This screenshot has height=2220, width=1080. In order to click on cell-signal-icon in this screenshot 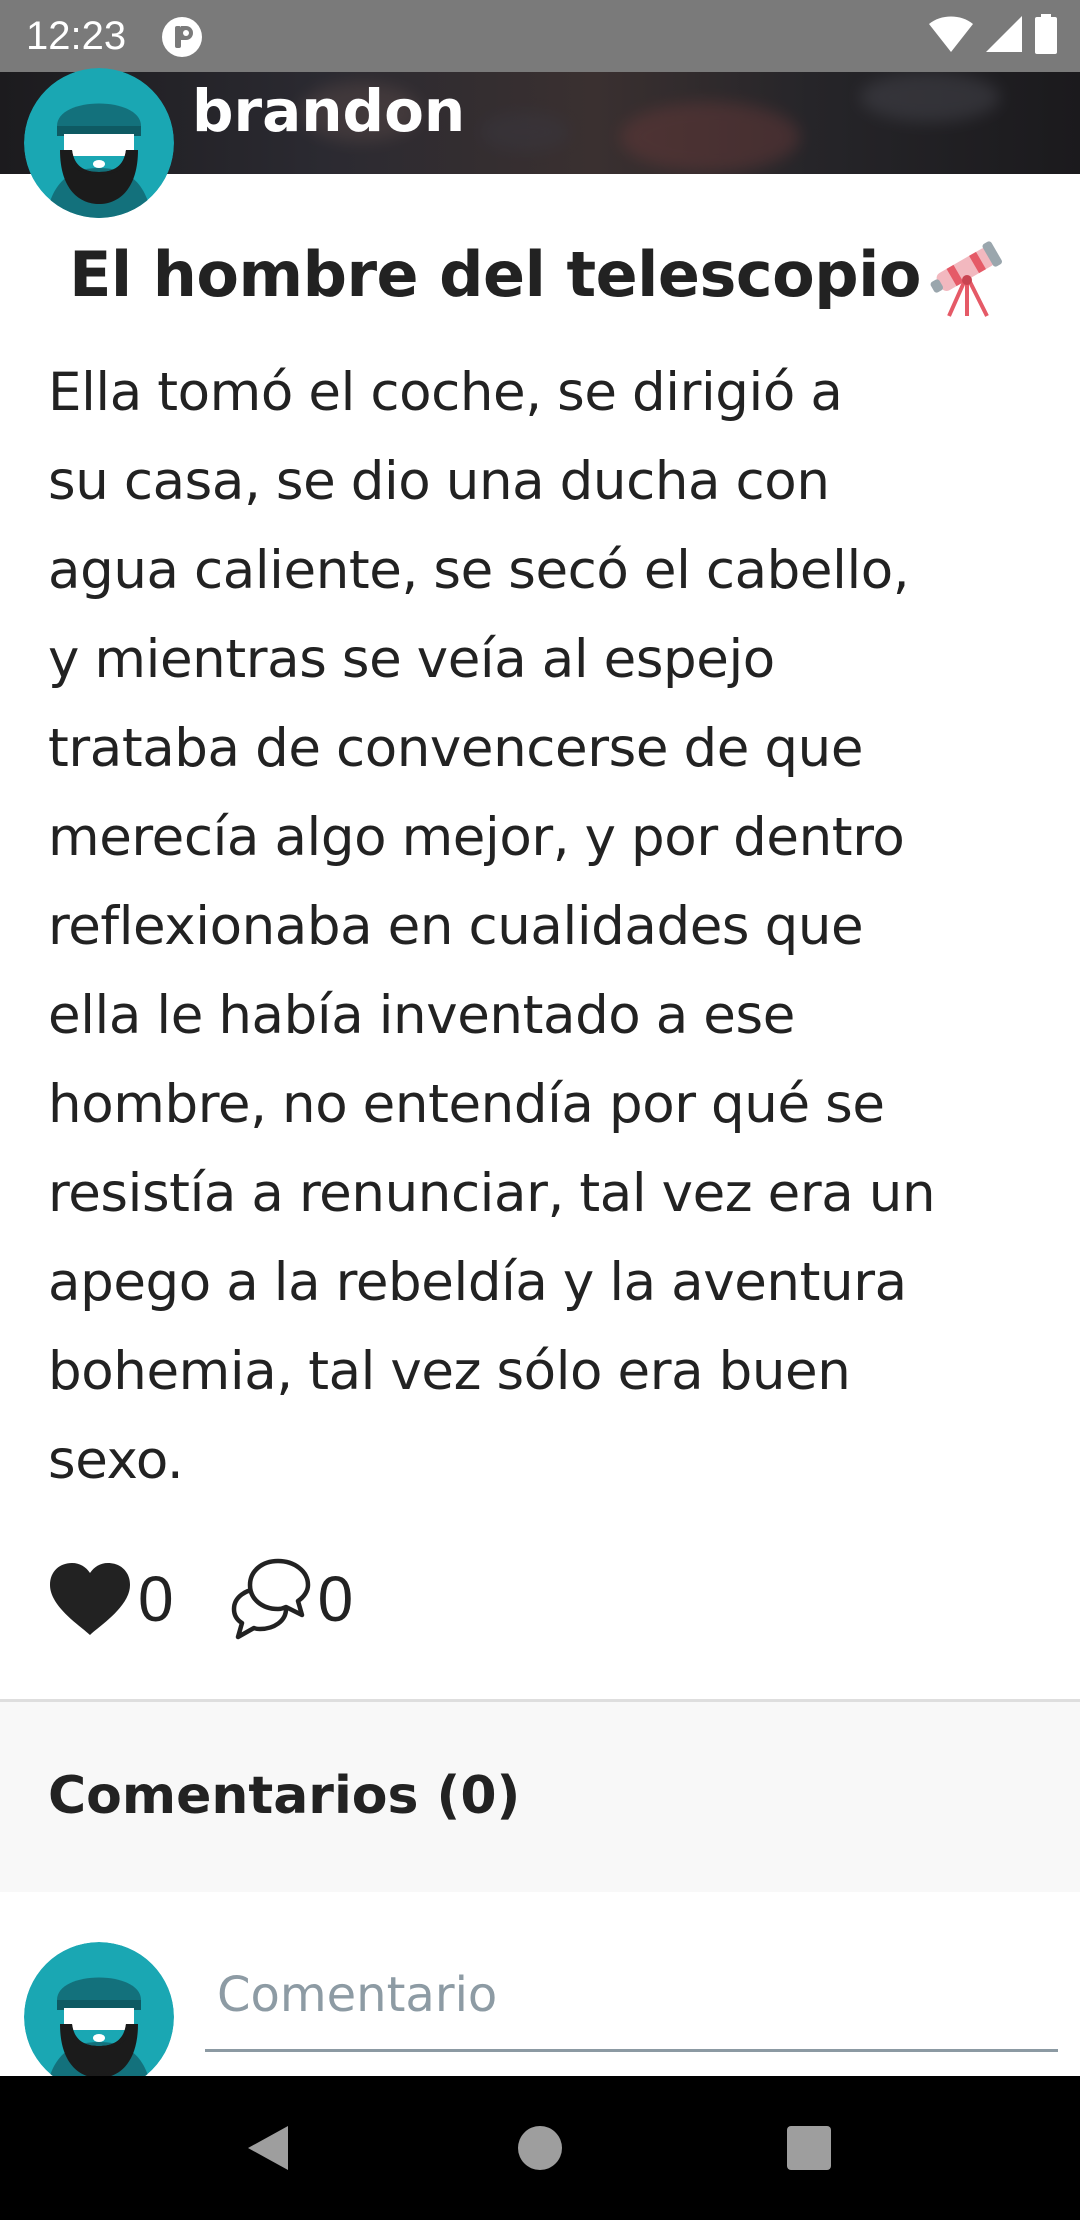, I will do `click(1004, 34)`.